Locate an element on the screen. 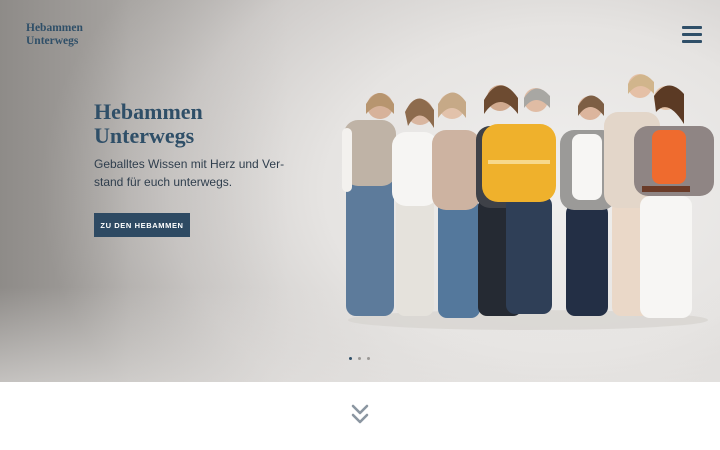  hamburger-menu-icon is located at coordinates (692, 35).